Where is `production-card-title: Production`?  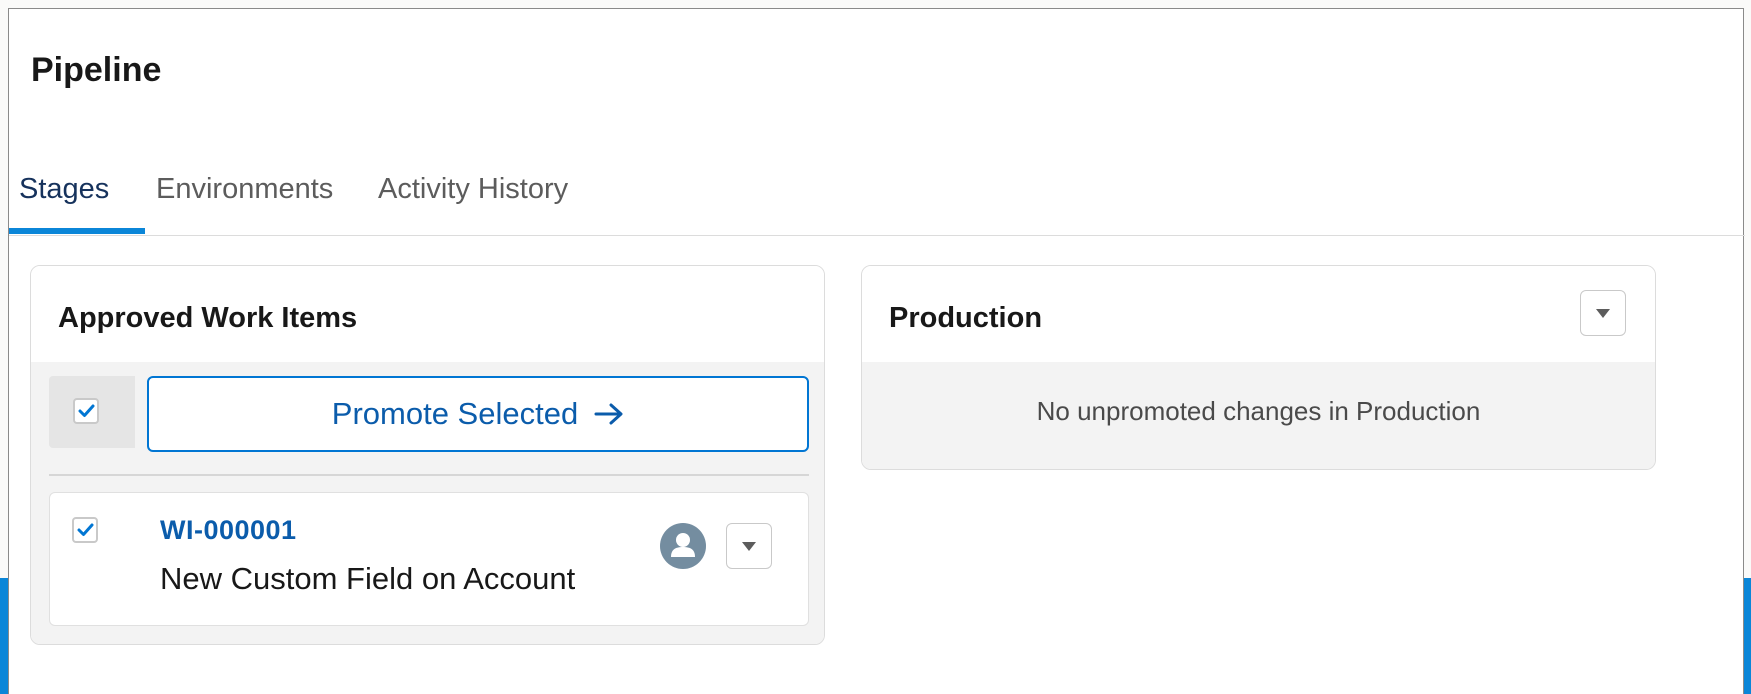
production-card-title: Production is located at coordinates (966, 318).